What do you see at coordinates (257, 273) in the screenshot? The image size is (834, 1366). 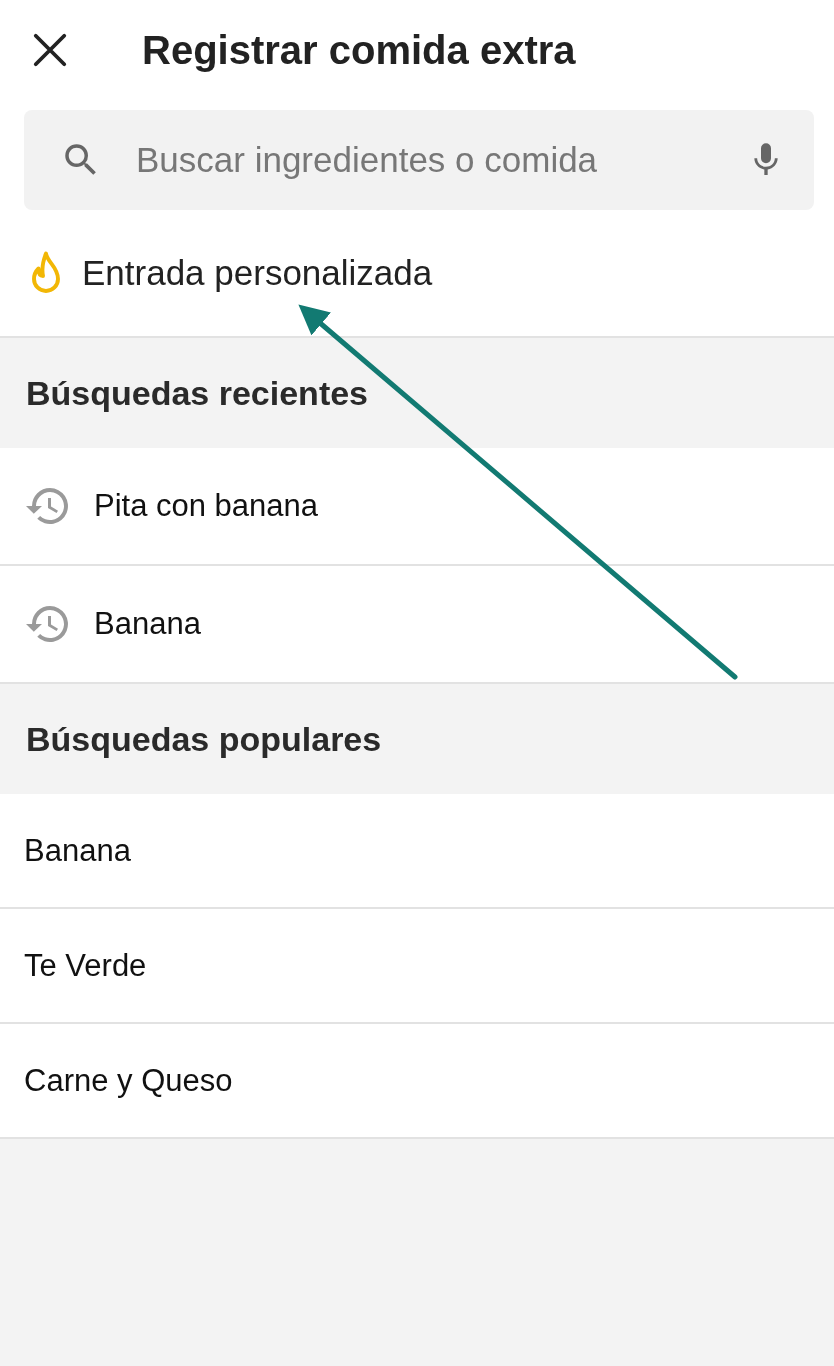 I see `custom-entry-label: Entrada personalizada` at bounding box center [257, 273].